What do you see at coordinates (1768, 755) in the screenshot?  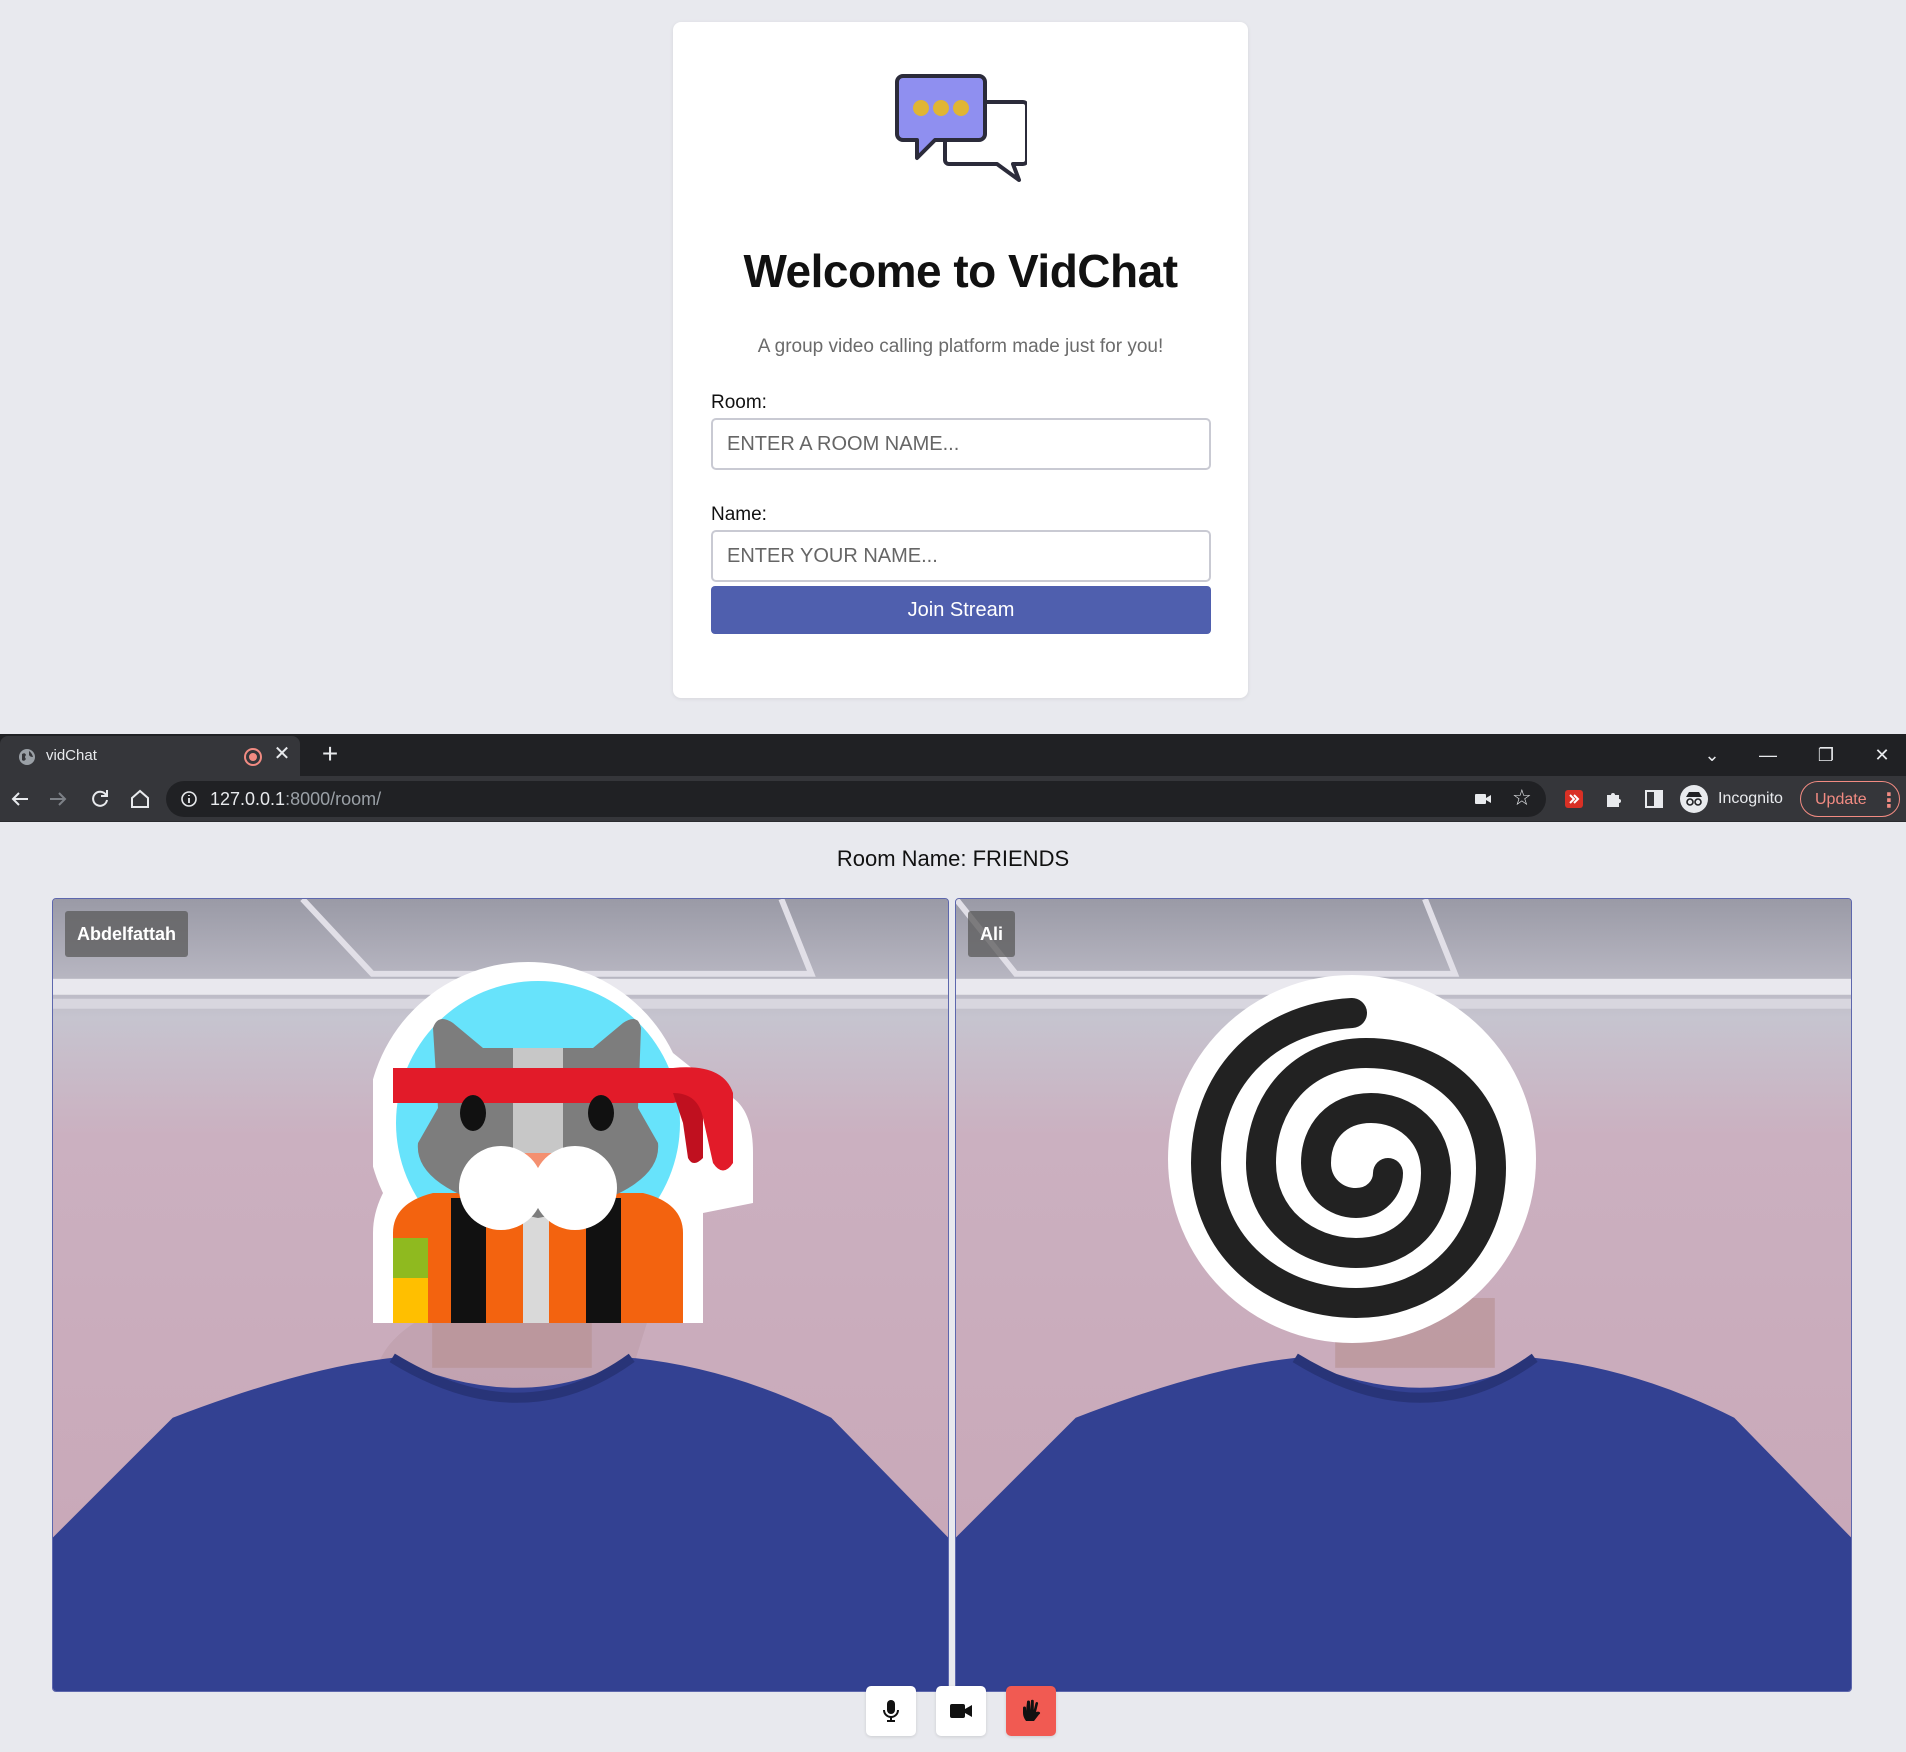 I see `minimize-icon: —` at bounding box center [1768, 755].